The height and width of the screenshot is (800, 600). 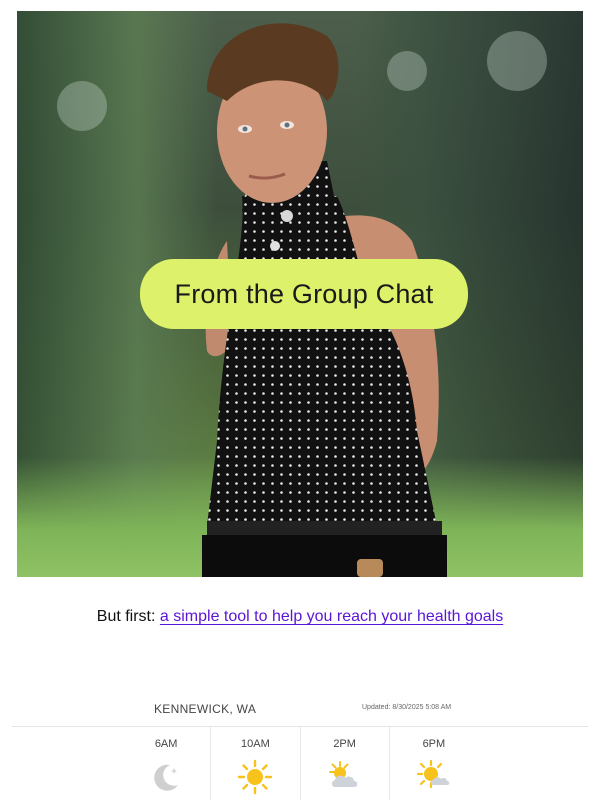 I want to click on forecast-time: 6PM, so click(x=434, y=744).